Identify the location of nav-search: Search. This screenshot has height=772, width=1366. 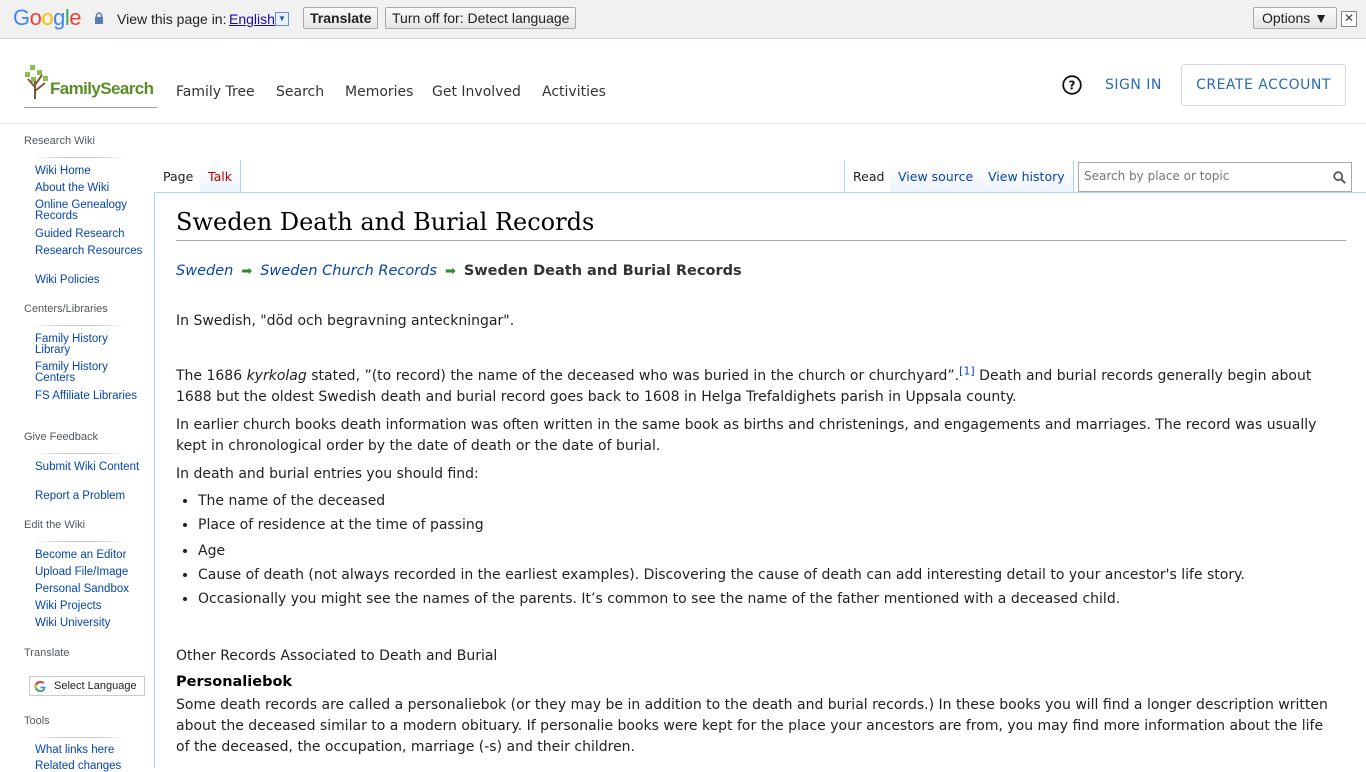
(300, 92).